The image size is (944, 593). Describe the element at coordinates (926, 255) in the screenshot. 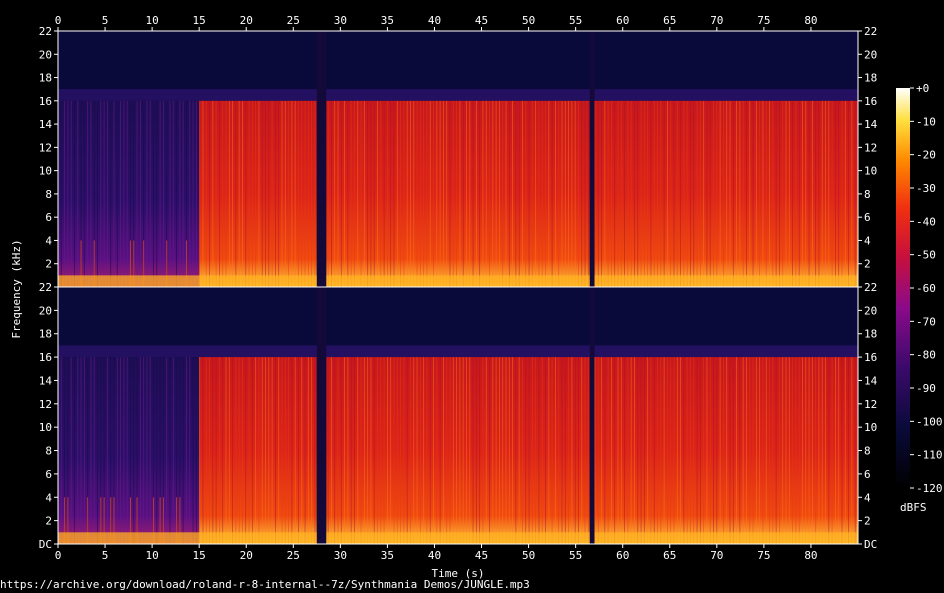

I see `colorbar-tick-label: -50` at that location.